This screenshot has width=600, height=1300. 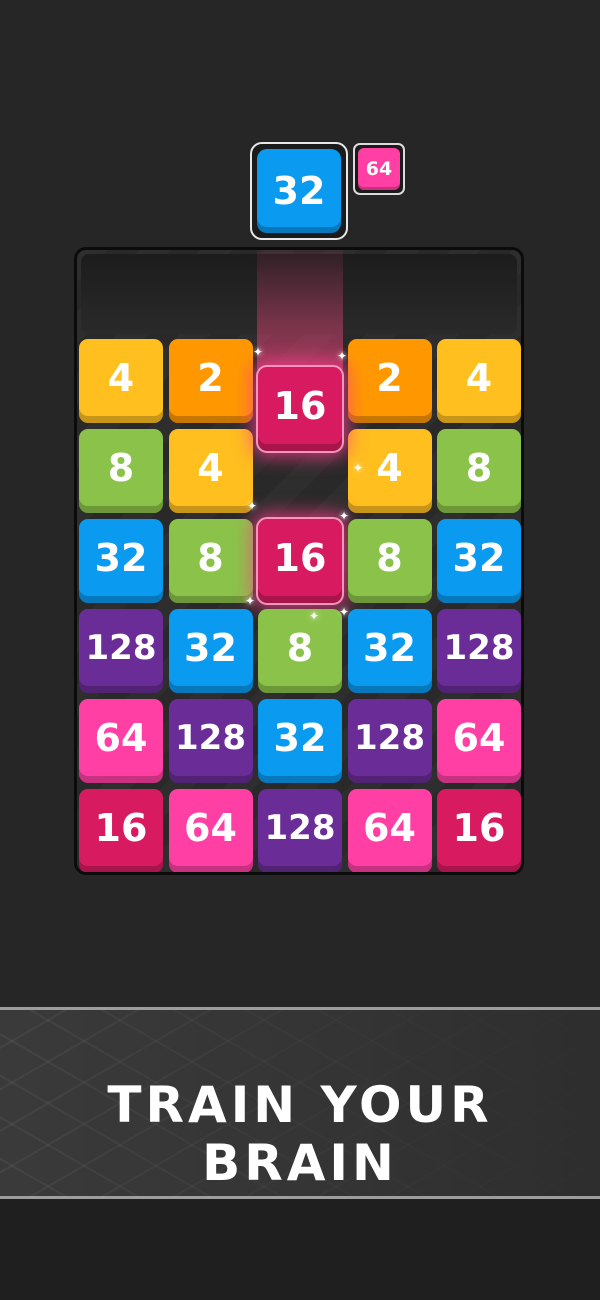 What do you see at coordinates (300, 1134) in the screenshot?
I see `banner-title: TRAIN YOUR BRAIN` at bounding box center [300, 1134].